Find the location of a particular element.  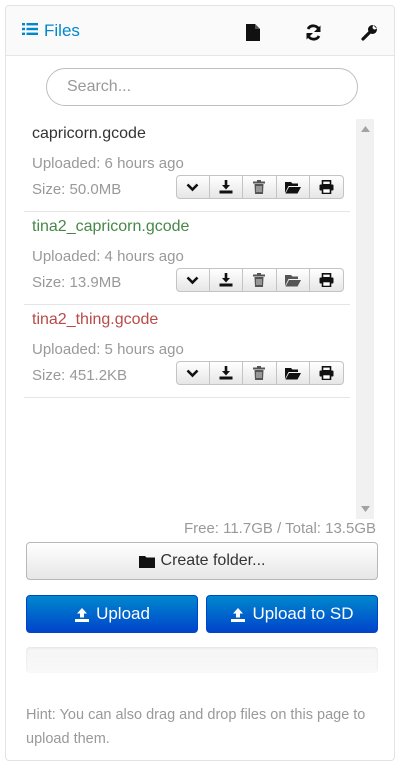

file-size: Size: 50.0MB is located at coordinates (77, 189).